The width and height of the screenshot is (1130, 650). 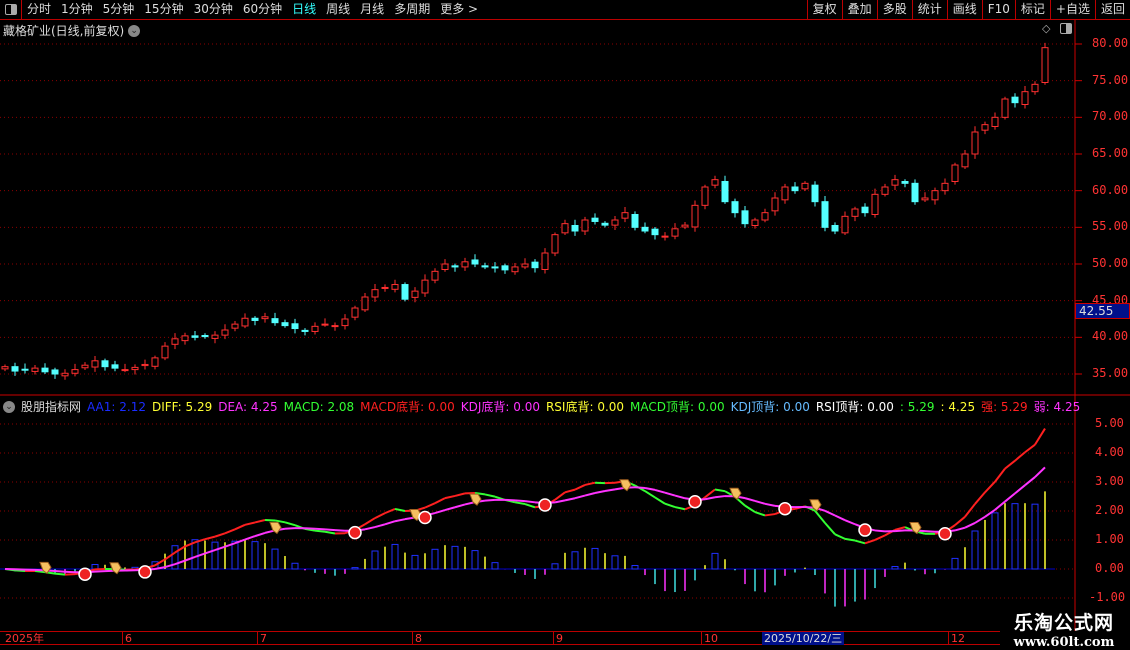 I want to click on watermark-line1: 乐淘公式网, so click(x=1063, y=623).